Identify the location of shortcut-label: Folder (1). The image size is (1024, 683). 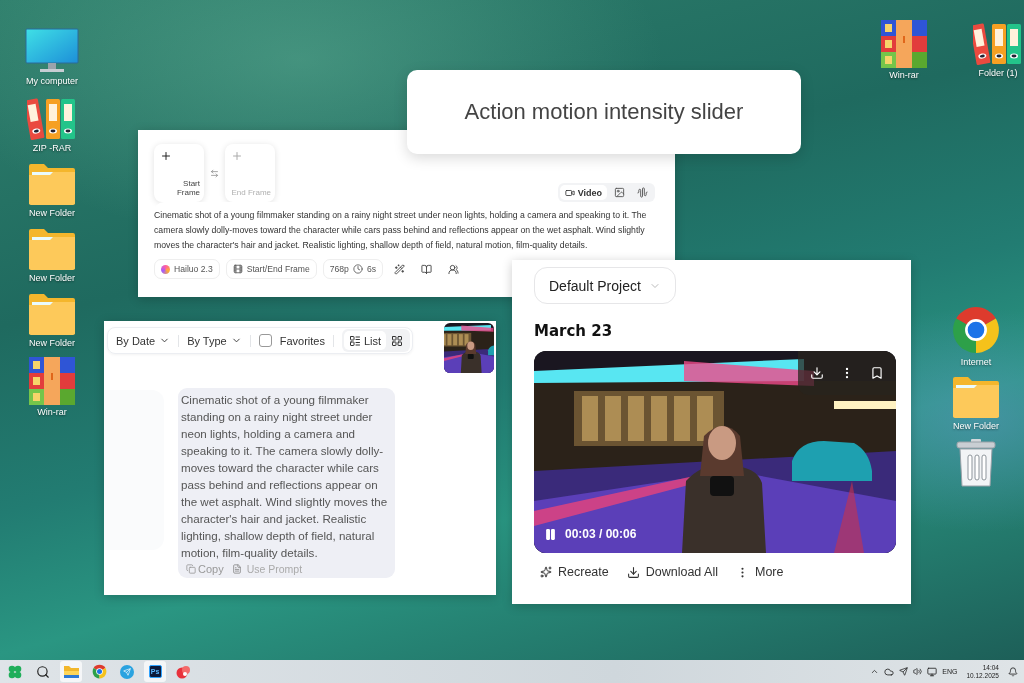
(998, 73).